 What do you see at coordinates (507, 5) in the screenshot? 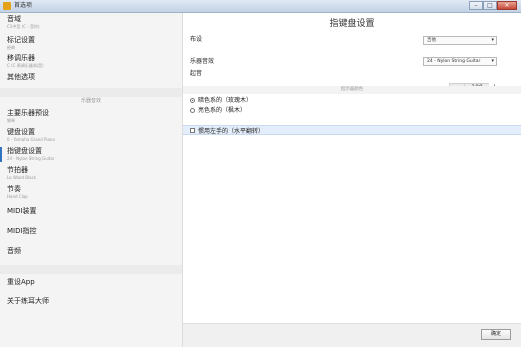
I see `close-button: ✕` at bounding box center [507, 5].